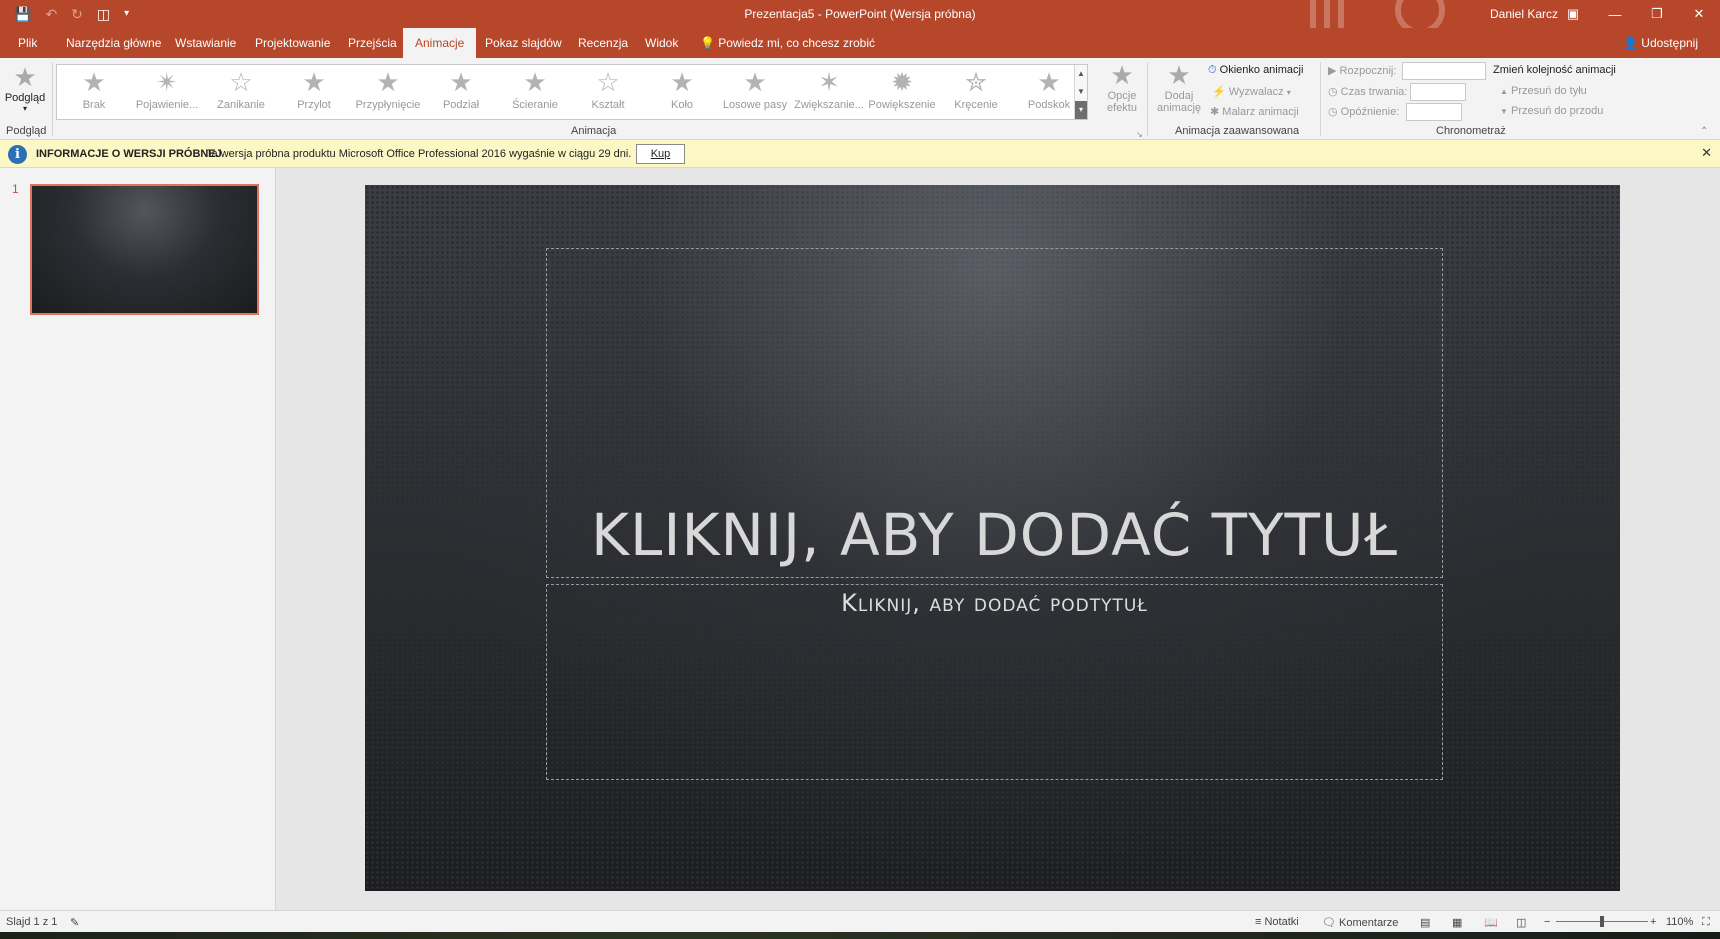  Describe the element at coordinates (372, 43) in the screenshot. I see `tab-transitions: Przejścia` at that location.